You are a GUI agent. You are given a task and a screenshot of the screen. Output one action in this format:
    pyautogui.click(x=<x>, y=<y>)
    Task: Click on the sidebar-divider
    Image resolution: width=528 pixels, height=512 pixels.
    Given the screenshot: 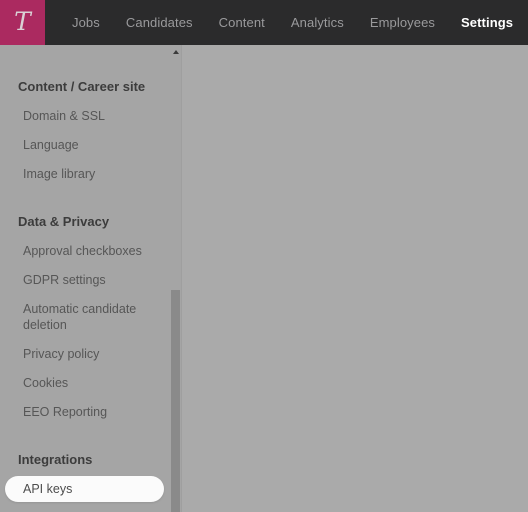 What is the action you would take?
    pyautogui.click(x=181, y=278)
    